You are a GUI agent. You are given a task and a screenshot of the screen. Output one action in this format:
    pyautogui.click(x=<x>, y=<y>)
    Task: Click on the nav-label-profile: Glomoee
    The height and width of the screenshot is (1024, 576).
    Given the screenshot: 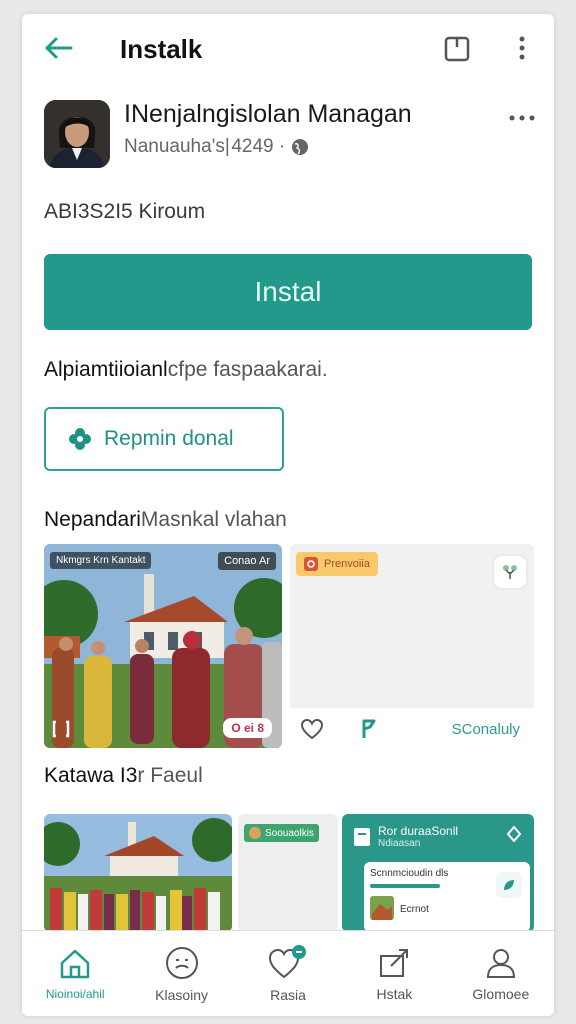 What is the action you would take?
    pyautogui.click(x=501, y=993)
    